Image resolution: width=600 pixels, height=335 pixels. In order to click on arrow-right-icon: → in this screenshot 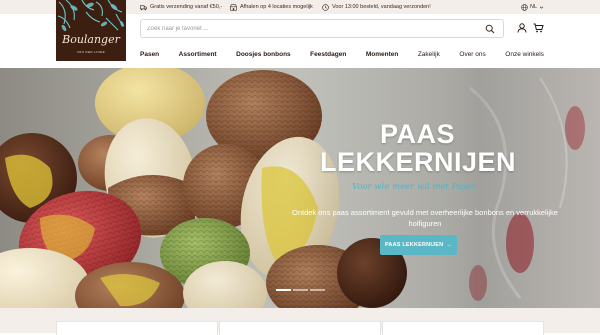, I will do `click(449, 245)`.